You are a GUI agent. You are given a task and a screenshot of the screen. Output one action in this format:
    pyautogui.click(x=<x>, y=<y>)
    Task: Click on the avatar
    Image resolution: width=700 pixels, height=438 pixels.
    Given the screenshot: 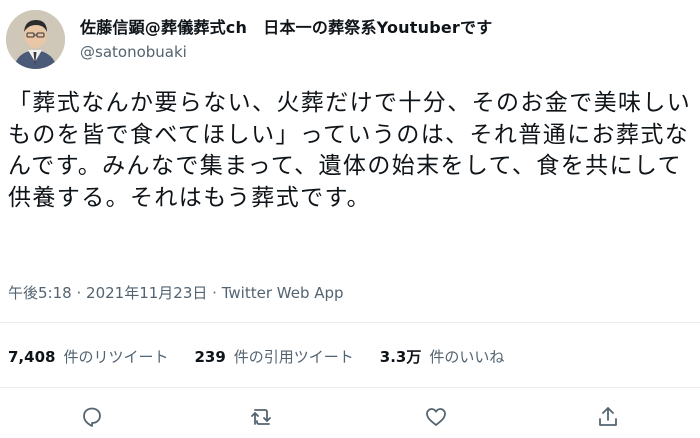 What is the action you would take?
    pyautogui.click(x=35, y=39)
    